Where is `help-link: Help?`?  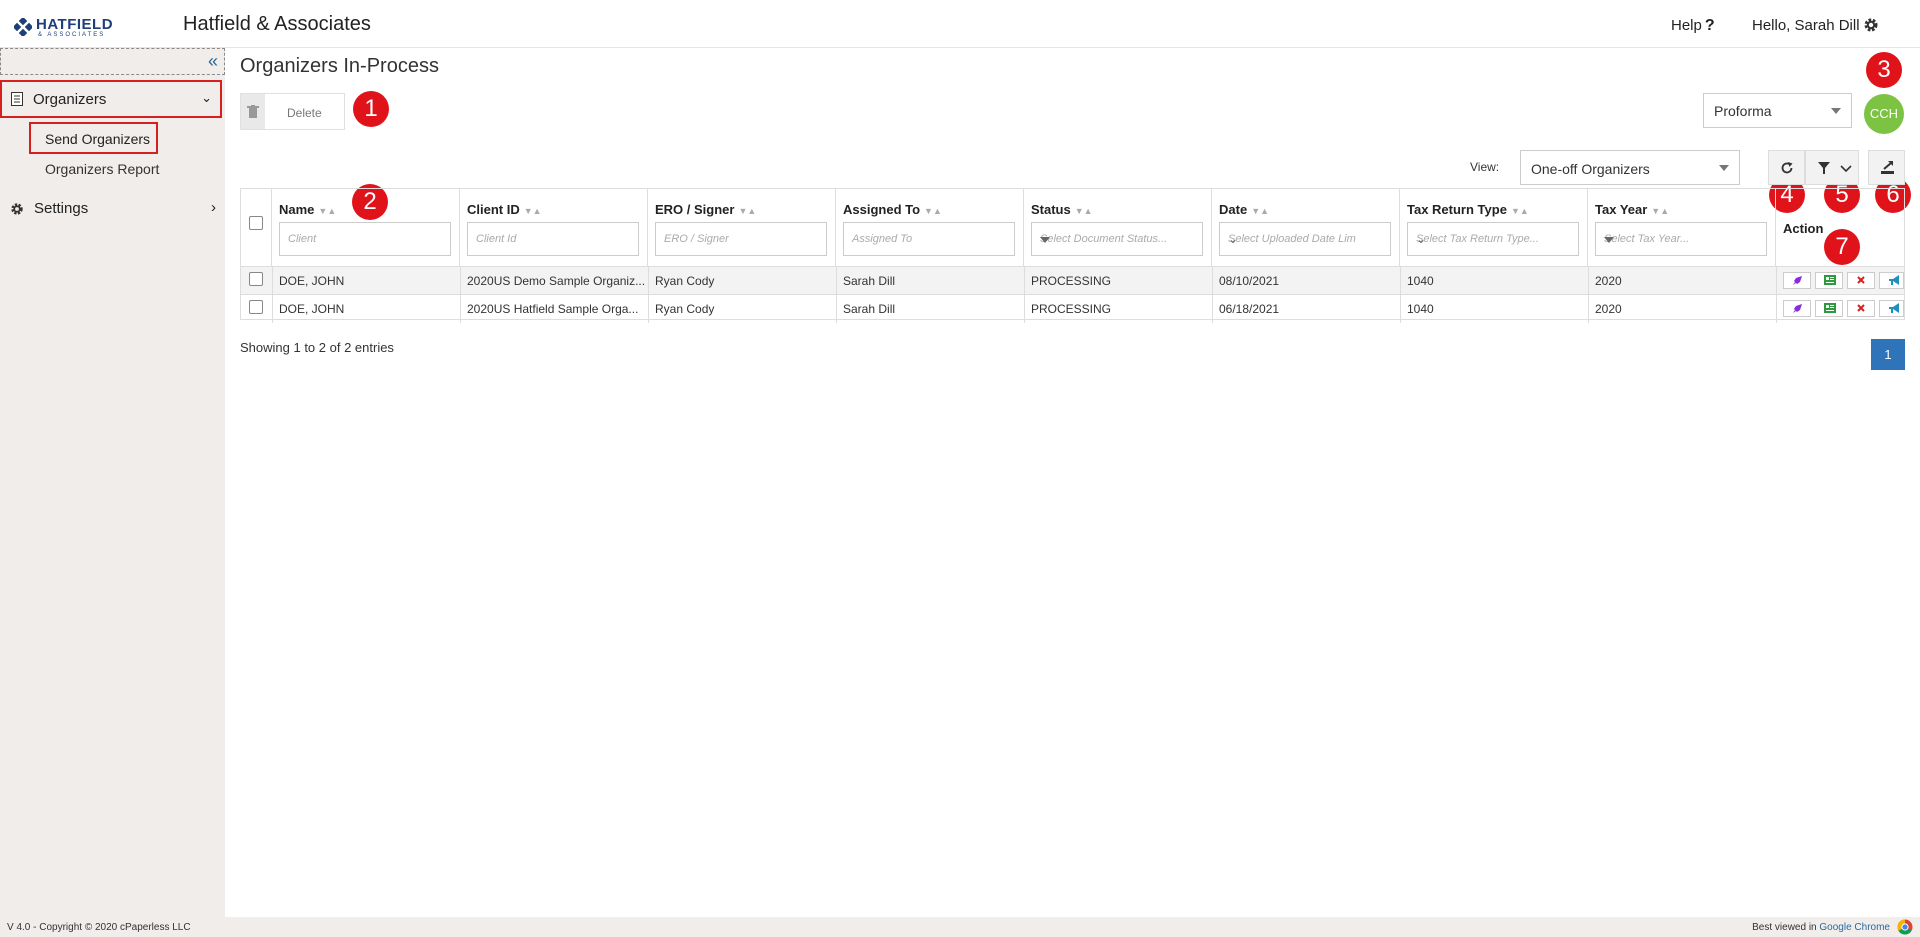 help-link: Help? is located at coordinates (1693, 26).